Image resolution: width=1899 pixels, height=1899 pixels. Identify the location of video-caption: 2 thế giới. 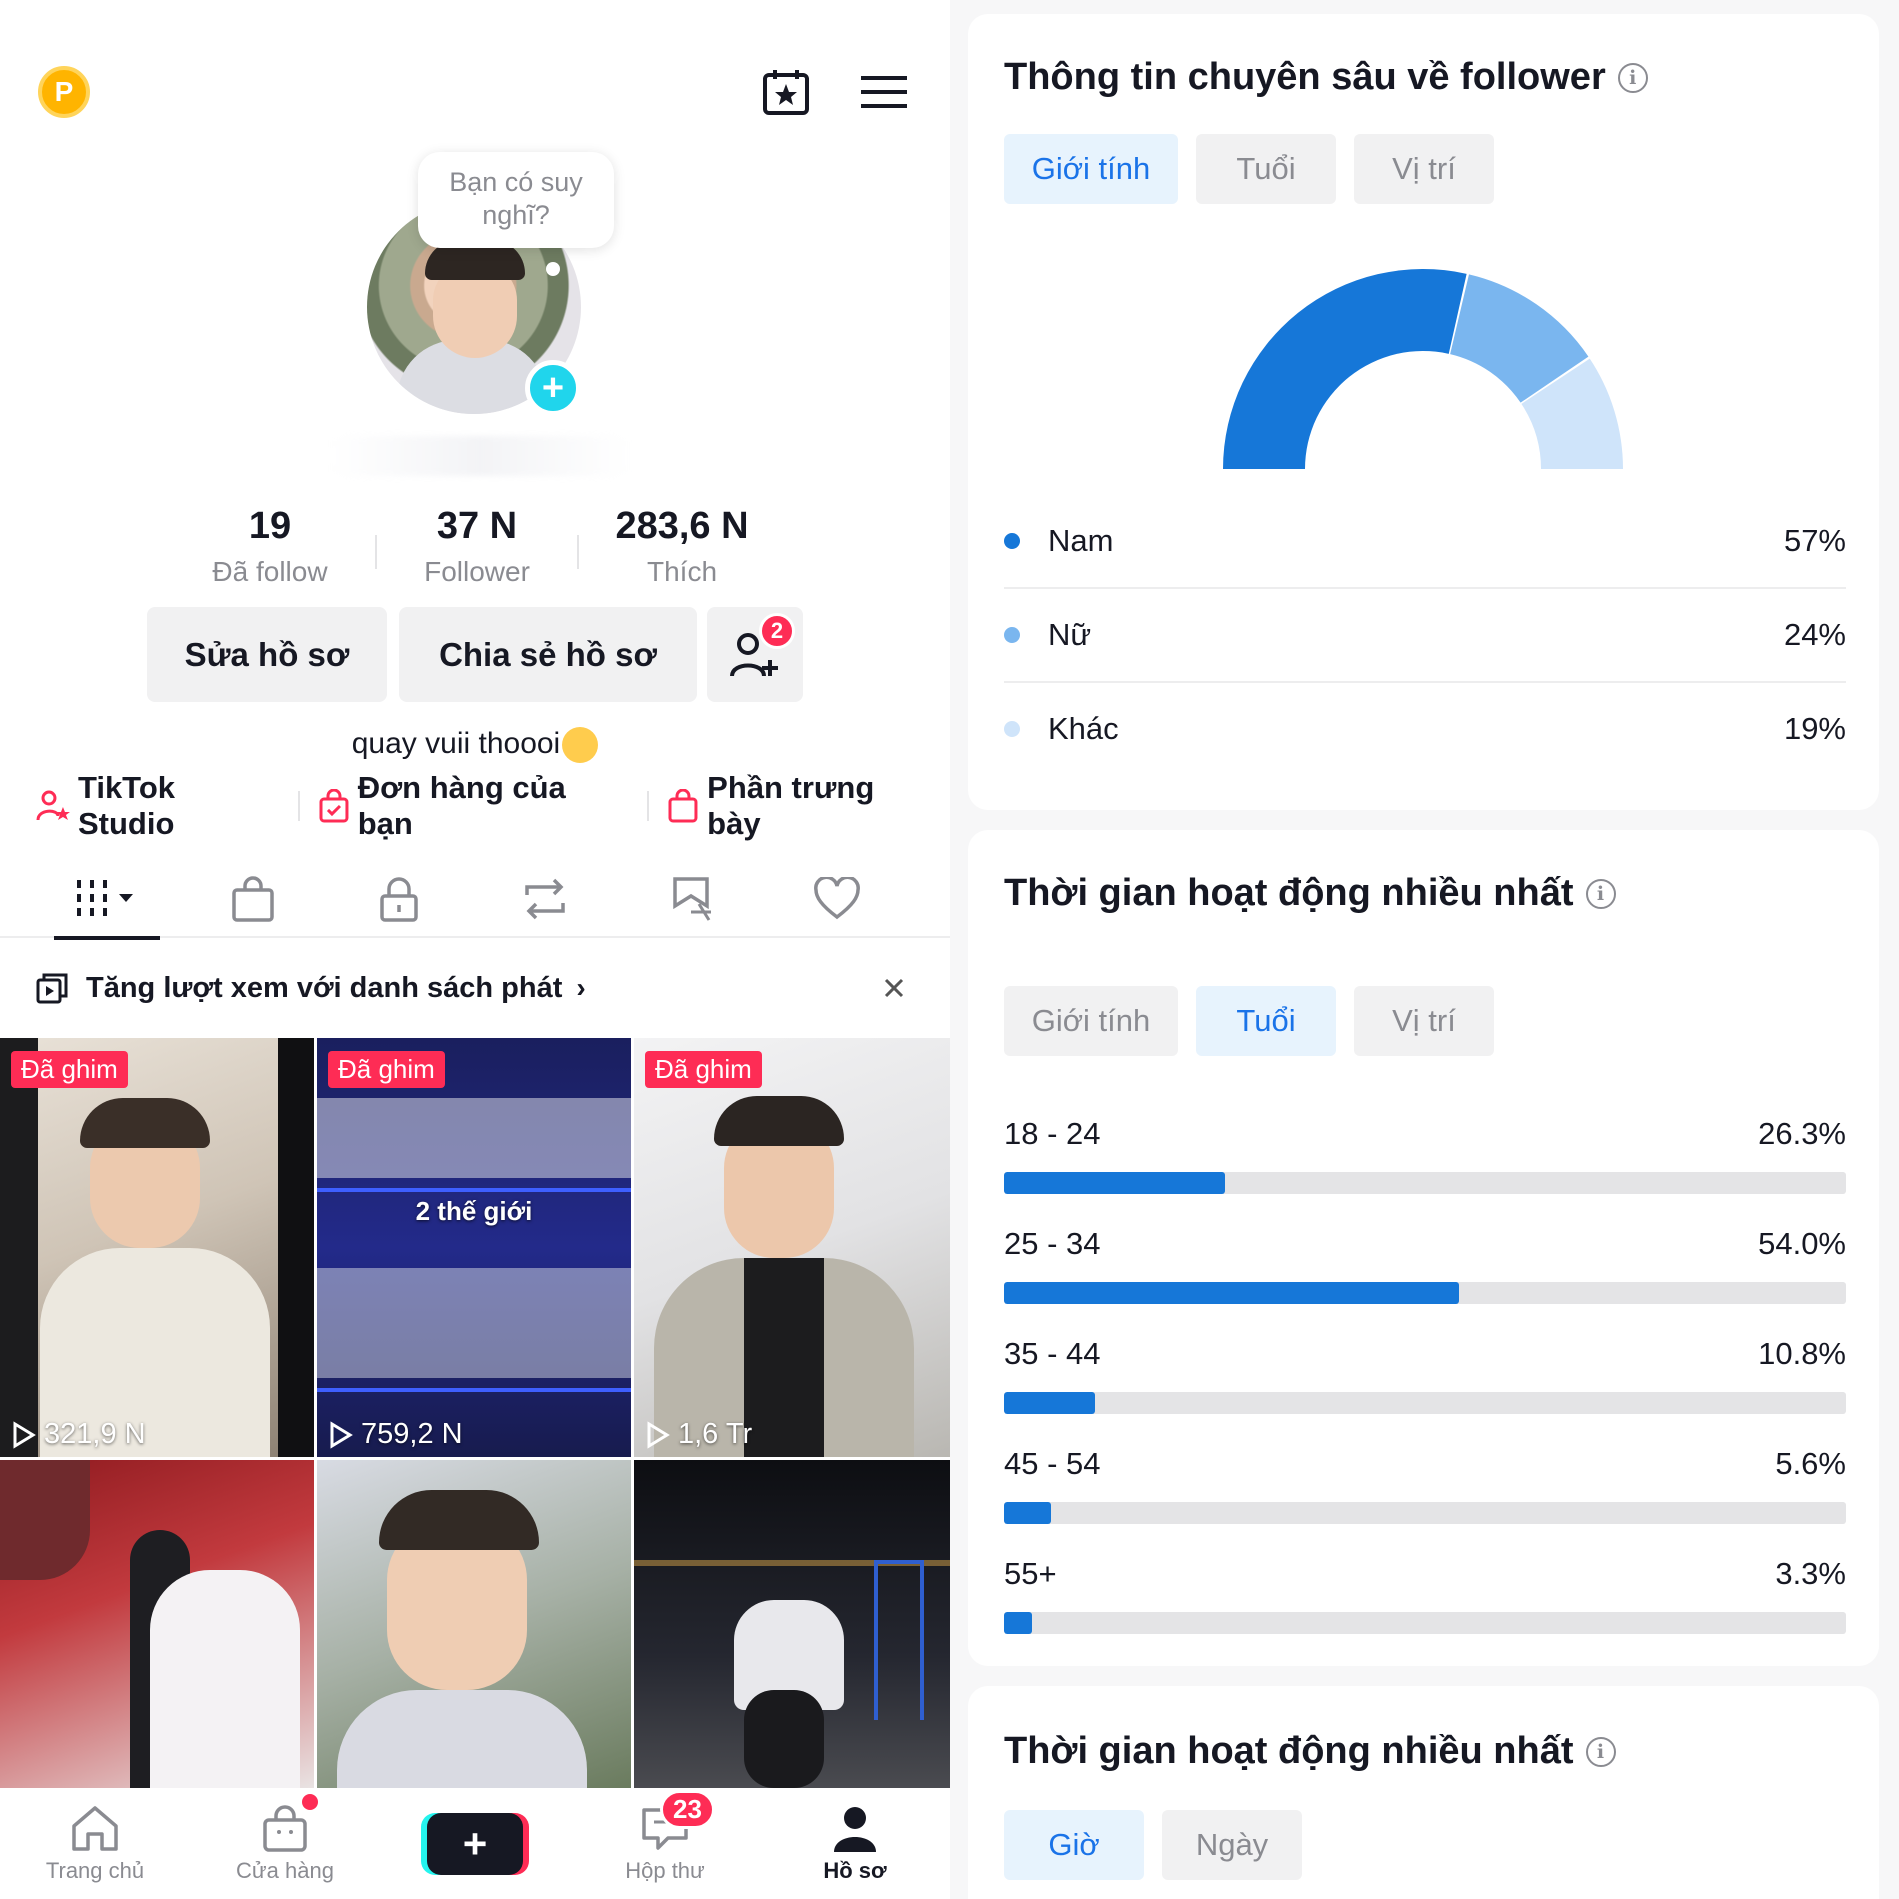
(474, 1211).